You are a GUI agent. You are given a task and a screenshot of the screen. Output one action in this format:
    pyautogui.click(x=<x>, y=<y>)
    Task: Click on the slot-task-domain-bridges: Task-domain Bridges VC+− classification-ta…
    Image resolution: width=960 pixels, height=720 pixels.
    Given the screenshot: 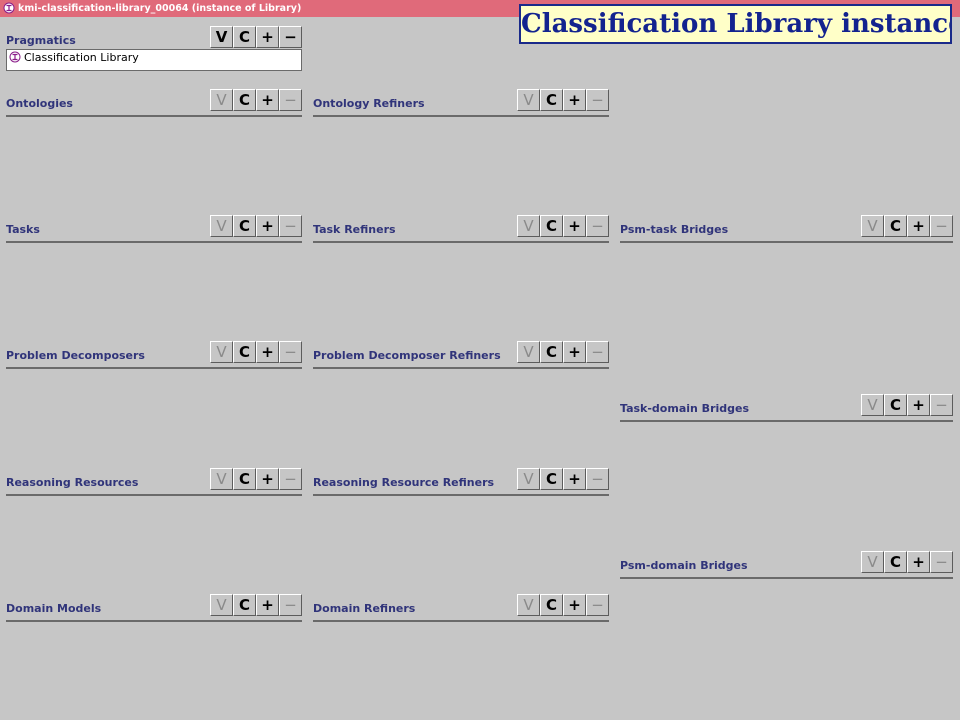 What is the action you would take?
    pyautogui.click(x=786, y=467)
    